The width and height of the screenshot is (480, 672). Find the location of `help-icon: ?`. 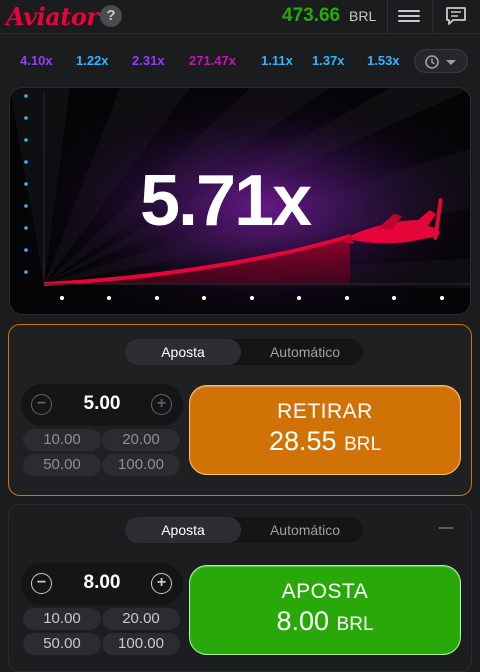

help-icon: ? is located at coordinates (111, 16).